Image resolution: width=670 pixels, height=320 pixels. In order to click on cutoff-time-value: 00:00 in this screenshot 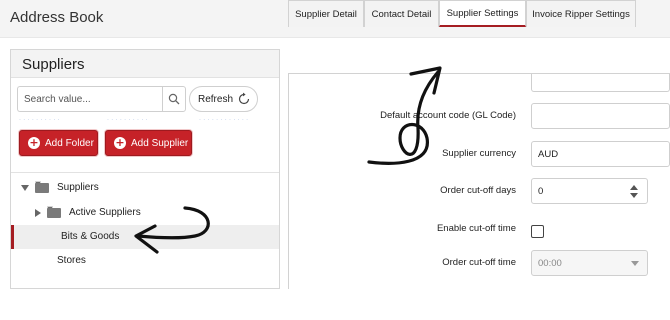, I will do `click(550, 263)`.